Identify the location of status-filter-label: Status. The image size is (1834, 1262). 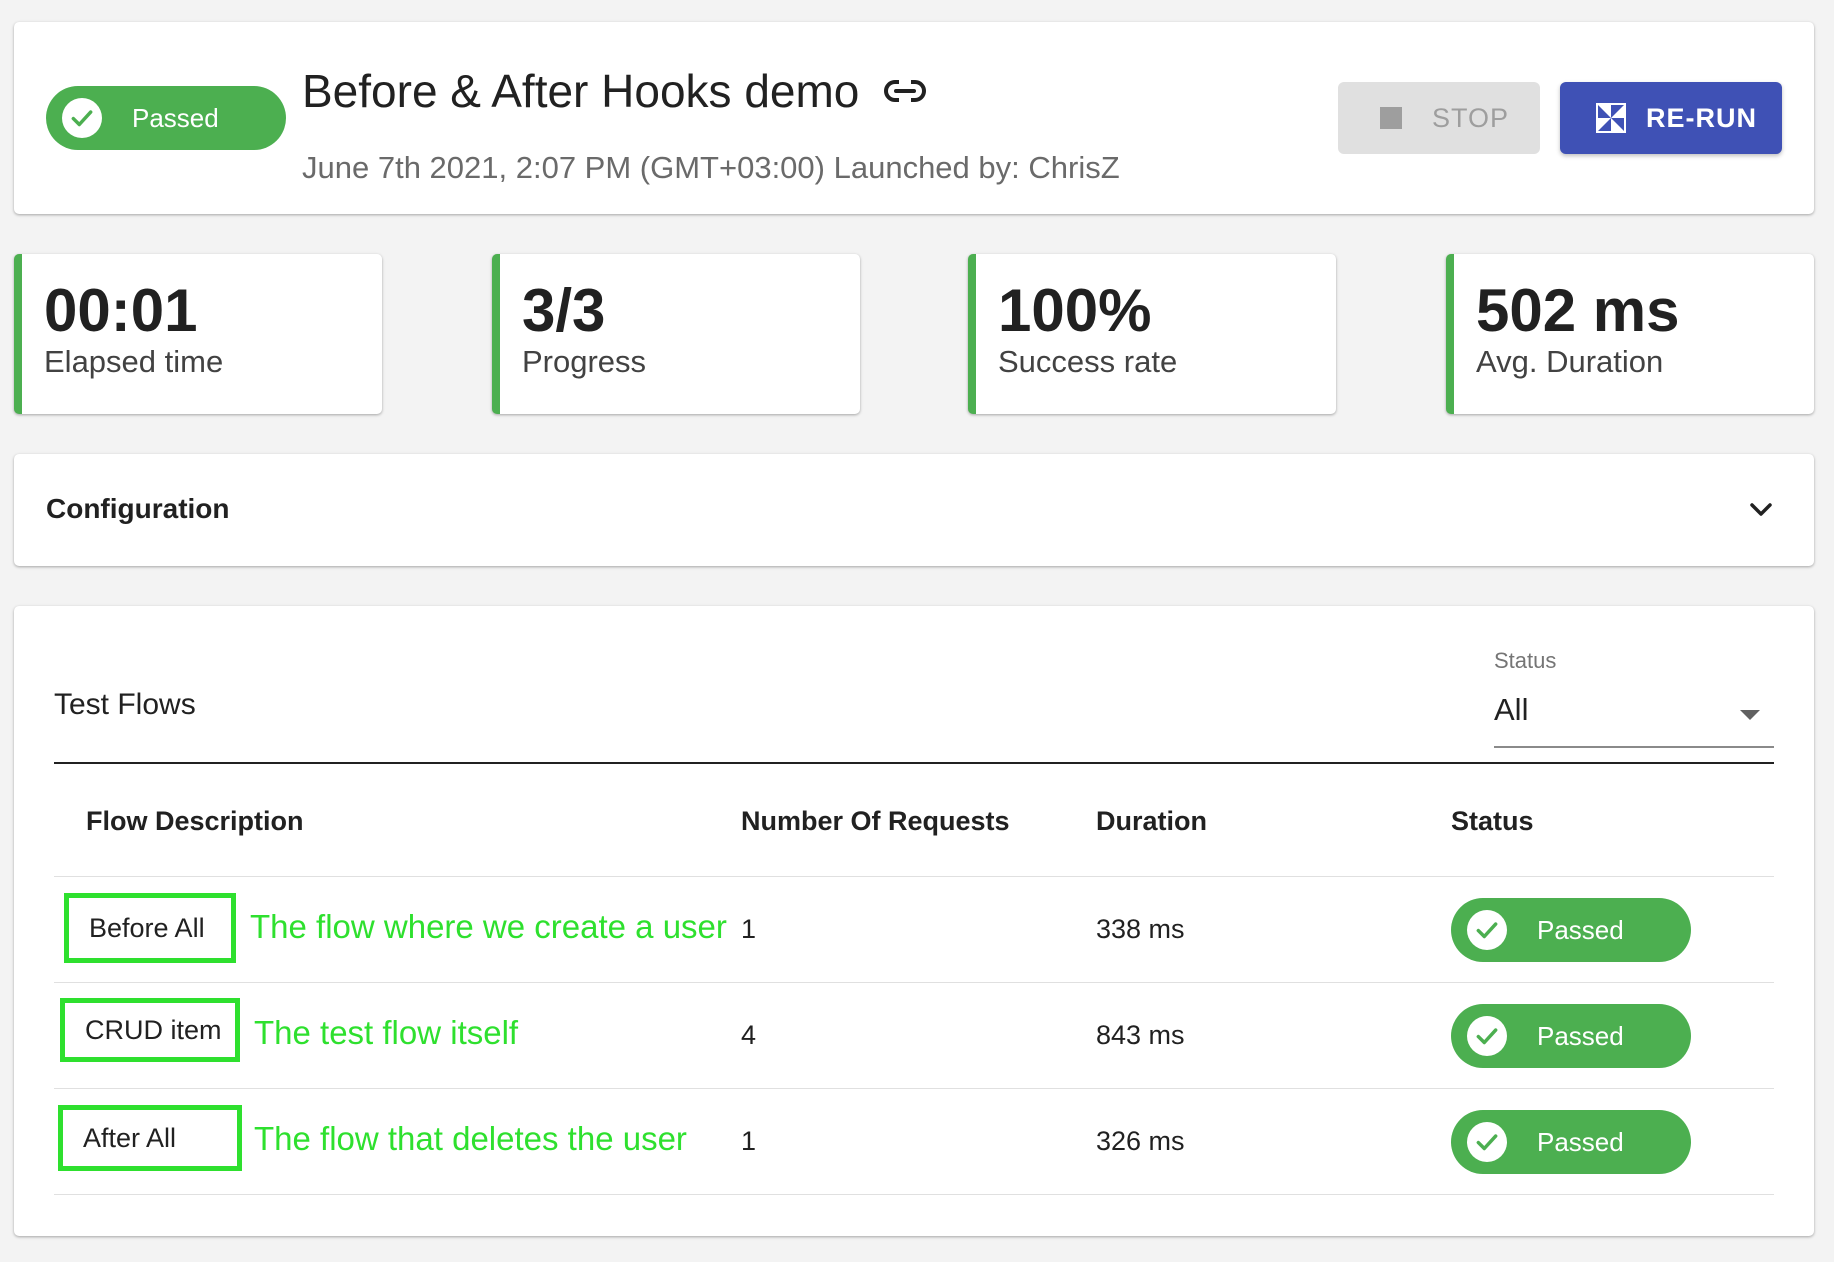
(1525, 660).